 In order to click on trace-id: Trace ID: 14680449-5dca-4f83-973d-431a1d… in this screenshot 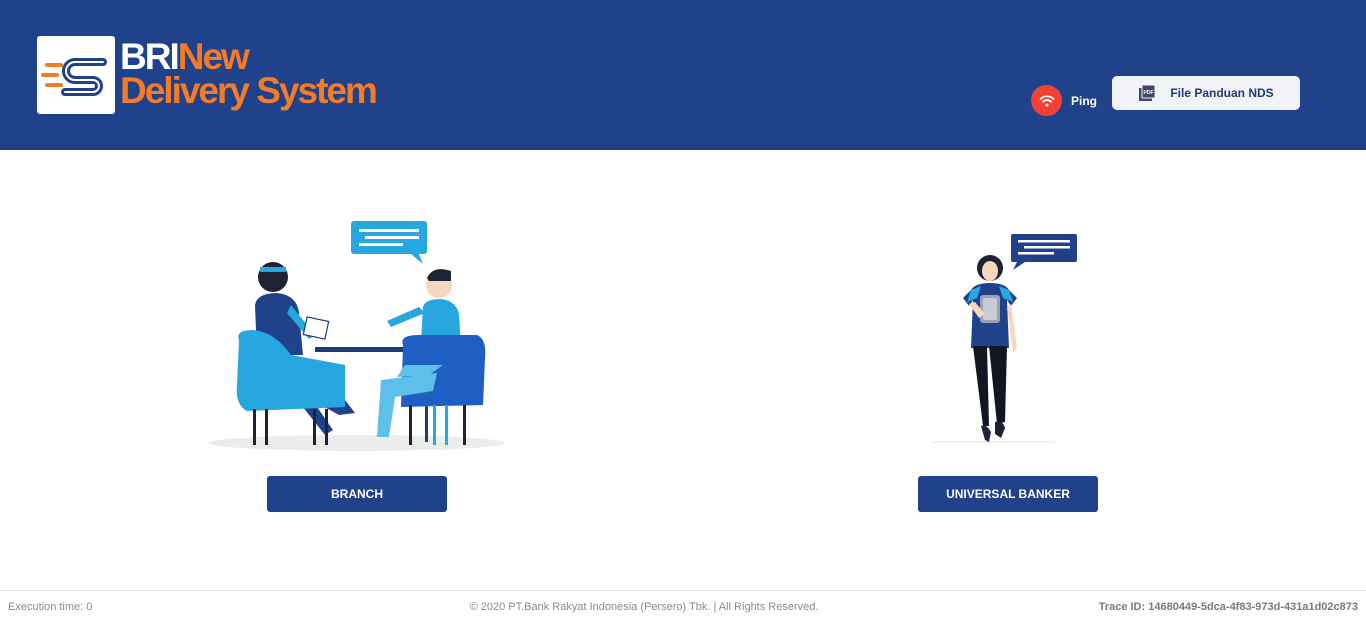, I will do `click(1228, 607)`.